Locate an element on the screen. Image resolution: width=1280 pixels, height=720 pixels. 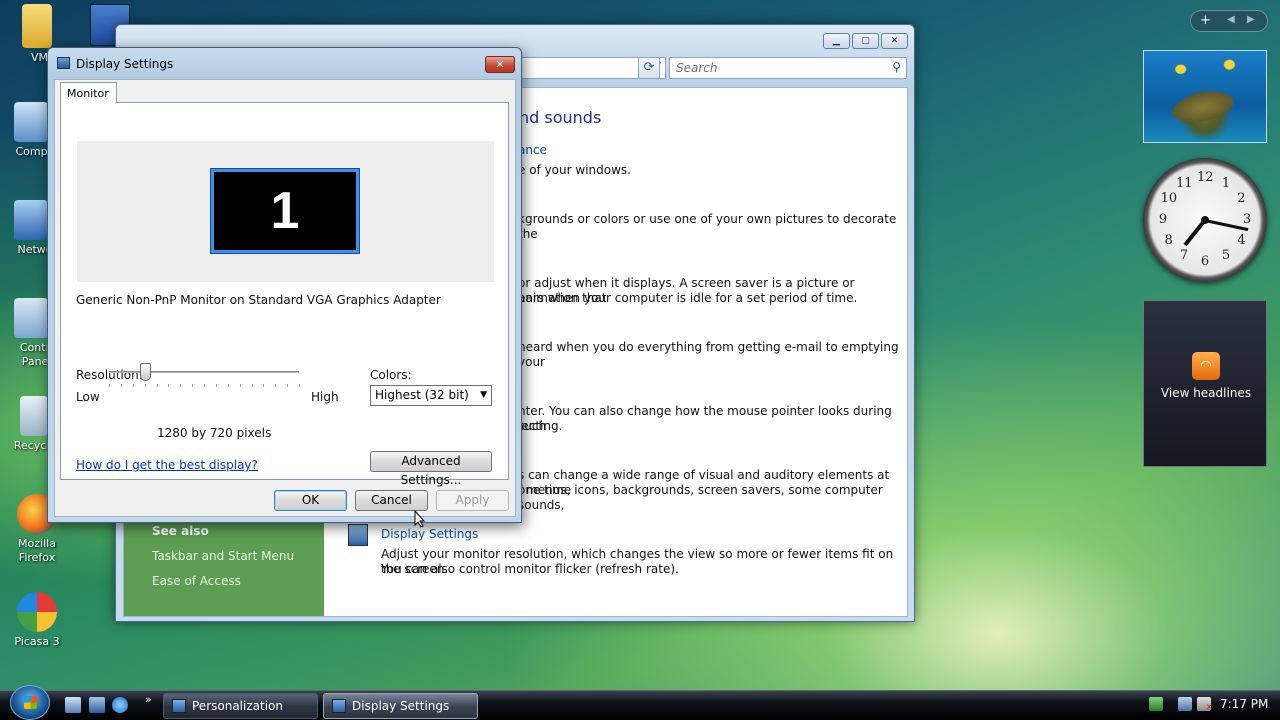
resolution-high-label: High is located at coordinates (325, 397).